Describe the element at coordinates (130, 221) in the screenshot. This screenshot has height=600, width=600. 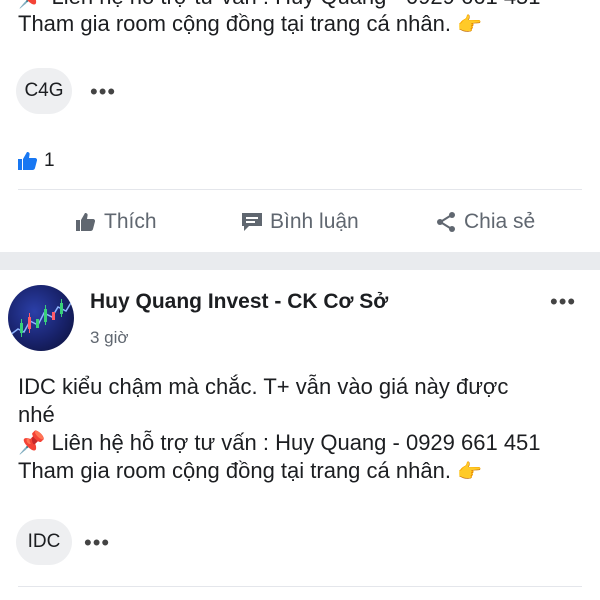
I see `like-label: Thích` at that location.